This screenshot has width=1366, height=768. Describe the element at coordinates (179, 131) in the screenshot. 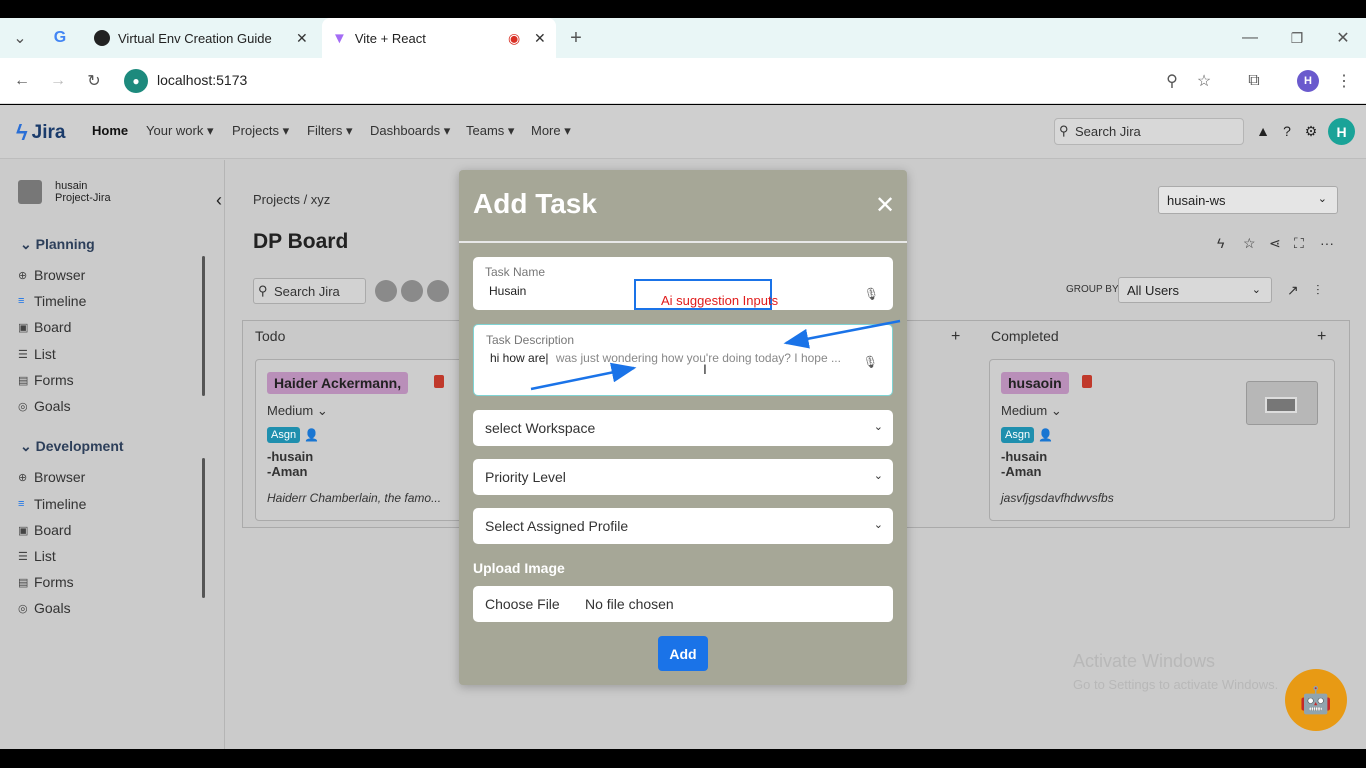

I see `nav-your-work: Your work ▾` at that location.